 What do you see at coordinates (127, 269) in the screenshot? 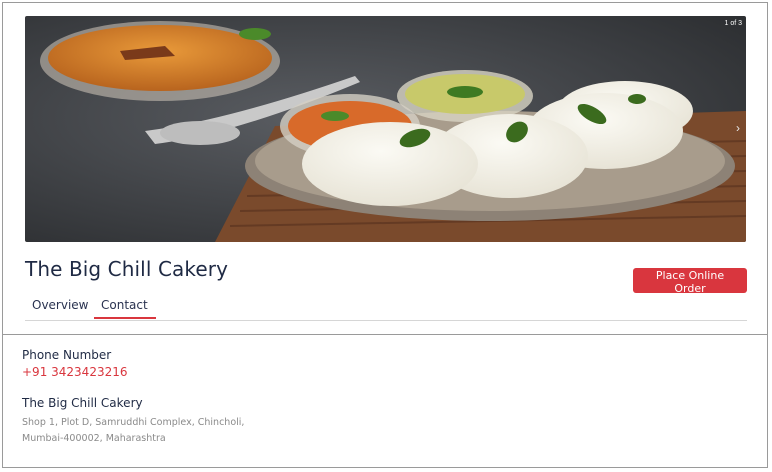
I see `restaurant-name: The Big Chill Cakery` at bounding box center [127, 269].